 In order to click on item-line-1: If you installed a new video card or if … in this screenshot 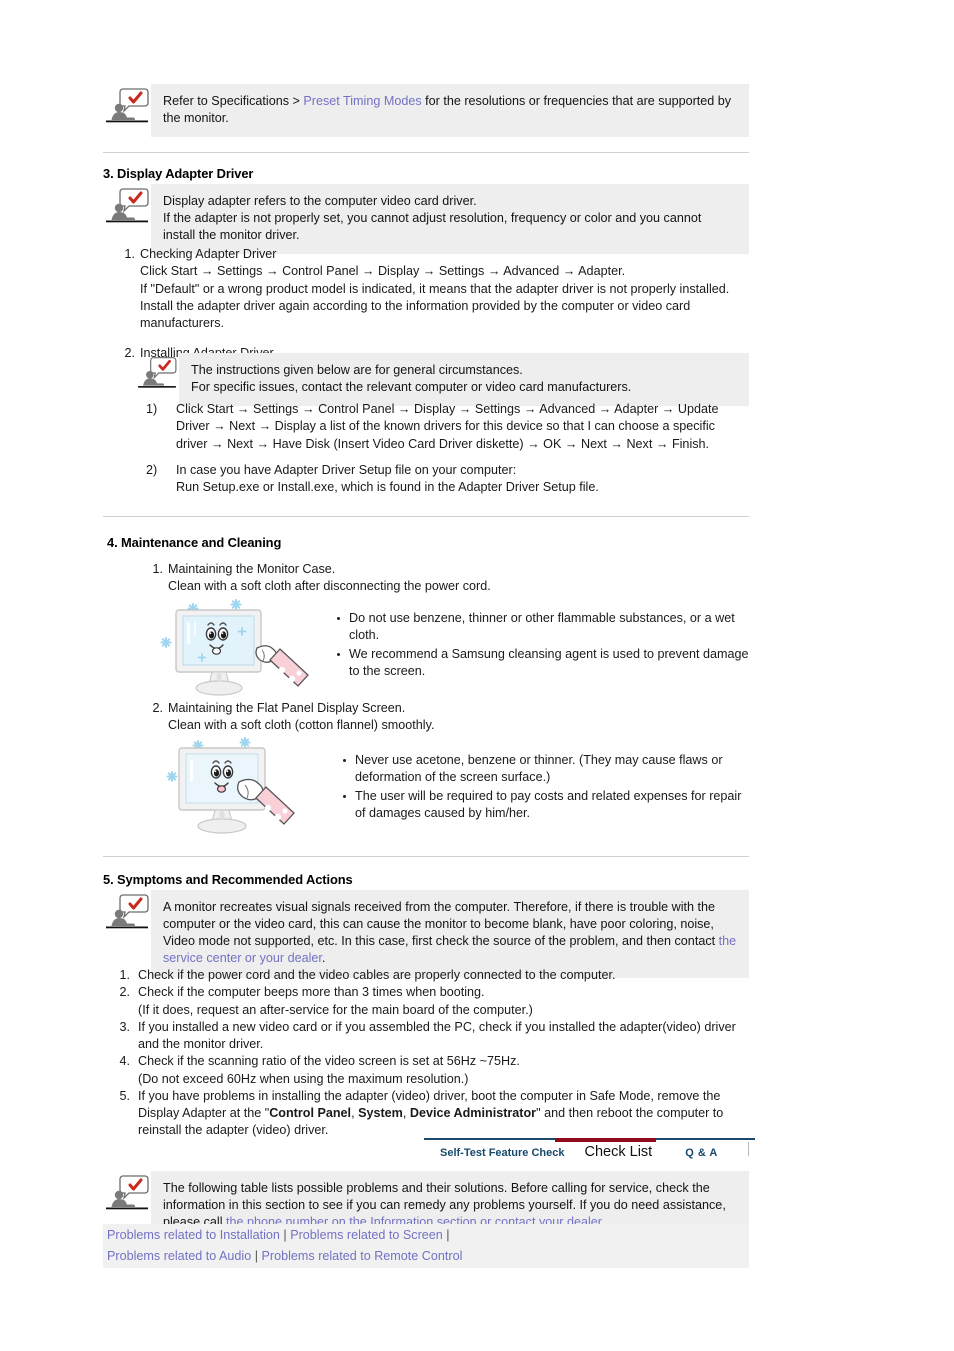, I will do `click(437, 1035)`.